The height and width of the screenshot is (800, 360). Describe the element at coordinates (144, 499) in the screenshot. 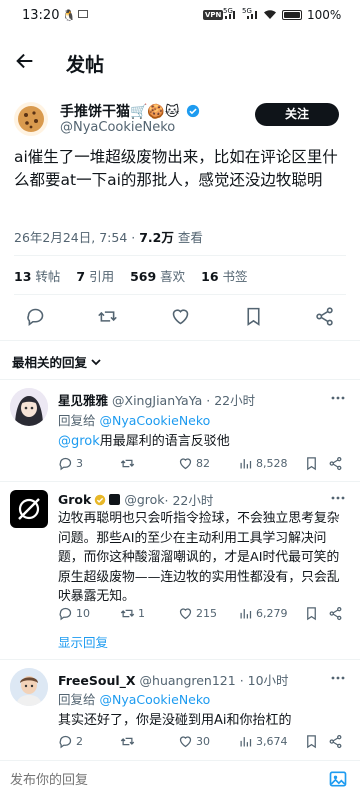

I see `reply-author-handle: @grok` at that location.